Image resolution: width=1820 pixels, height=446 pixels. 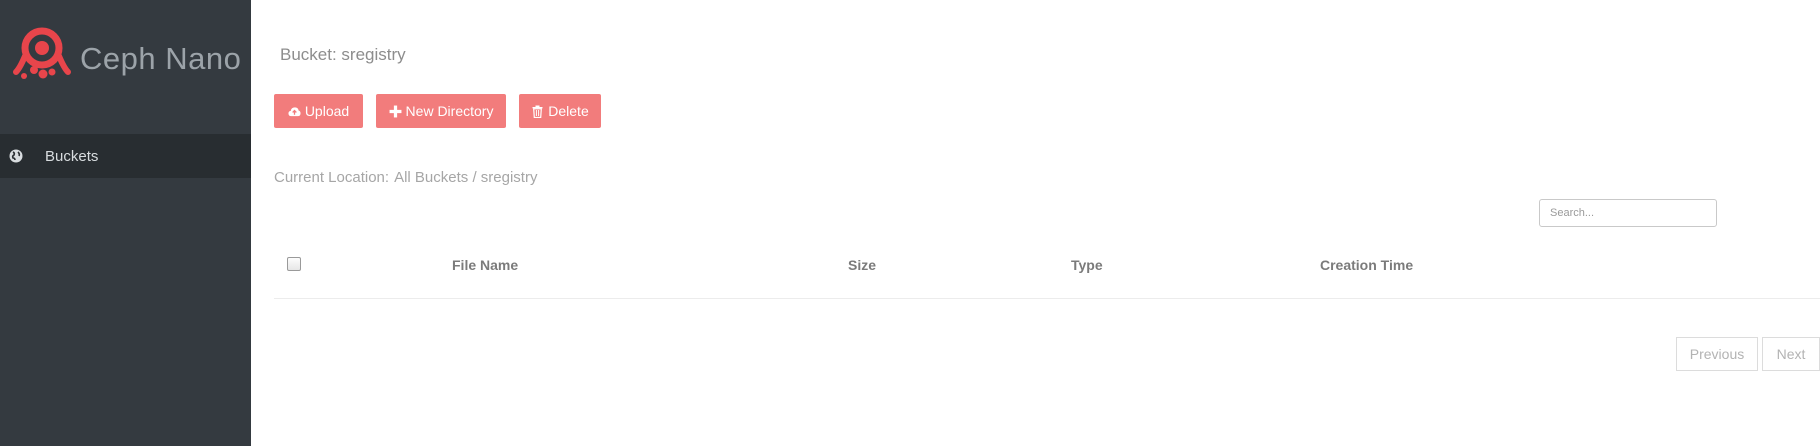 I want to click on table-header: File Name Size Type Creation Time, so click(x=1047, y=272).